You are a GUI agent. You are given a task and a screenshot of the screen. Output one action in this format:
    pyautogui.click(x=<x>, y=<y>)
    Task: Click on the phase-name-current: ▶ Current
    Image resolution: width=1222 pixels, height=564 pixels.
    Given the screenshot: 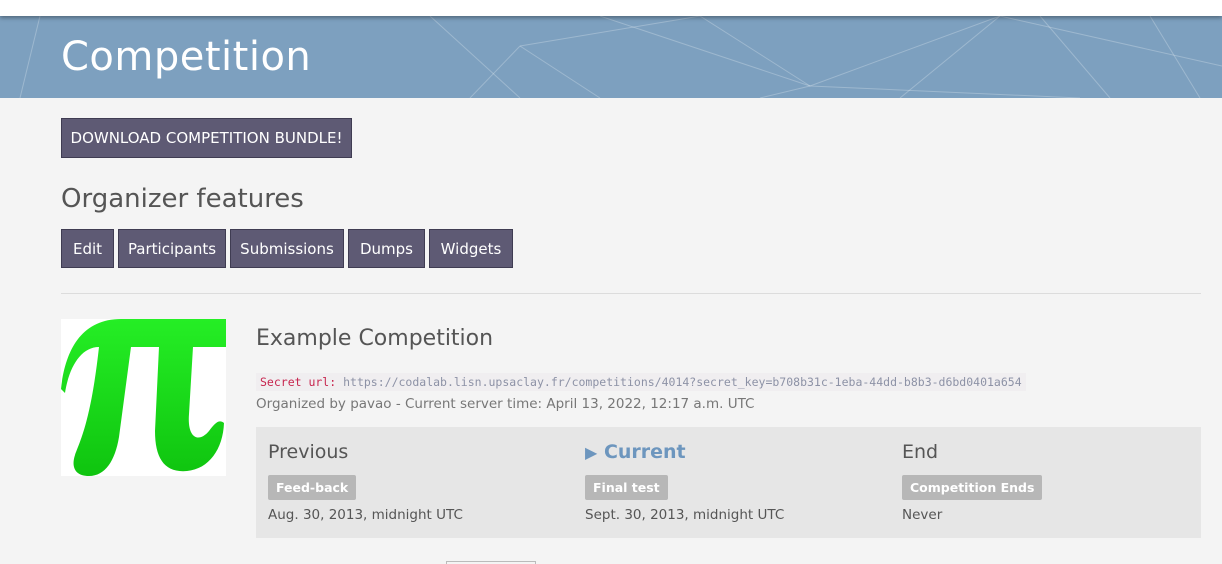 What is the action you would take?
    pyautogui.click(x=635, y=452)
    